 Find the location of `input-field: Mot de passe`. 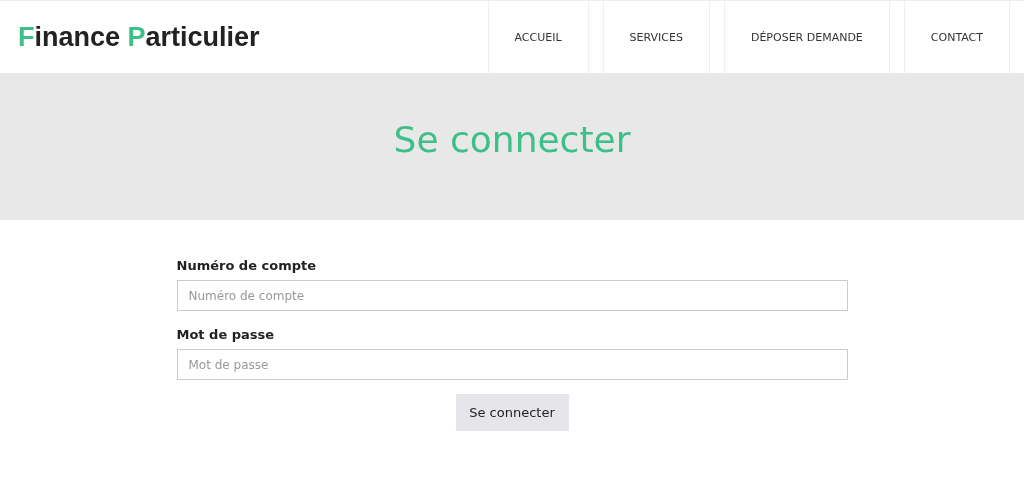

input-field: Mot de passe is located at coordinates (512, 364).